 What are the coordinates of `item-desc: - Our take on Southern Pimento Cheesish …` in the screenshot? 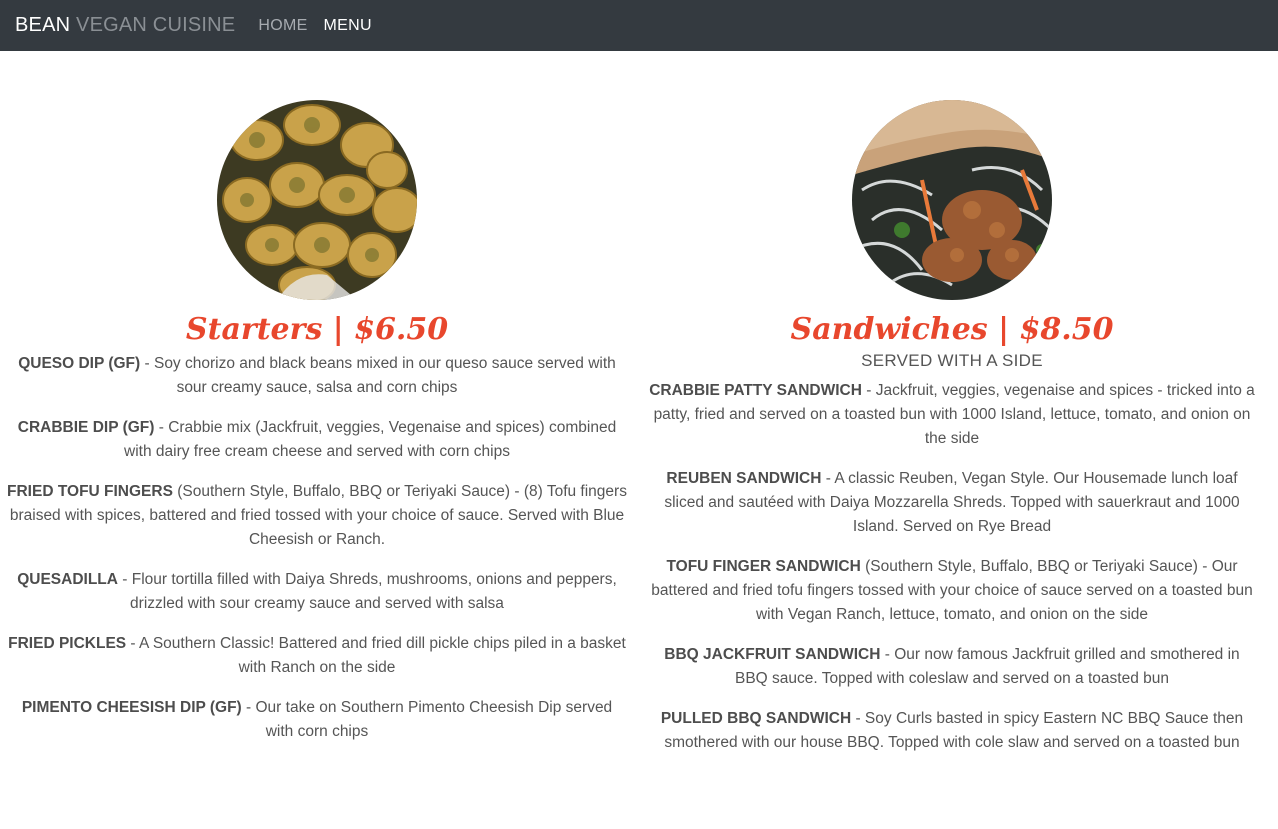 It's located at (427, 719).